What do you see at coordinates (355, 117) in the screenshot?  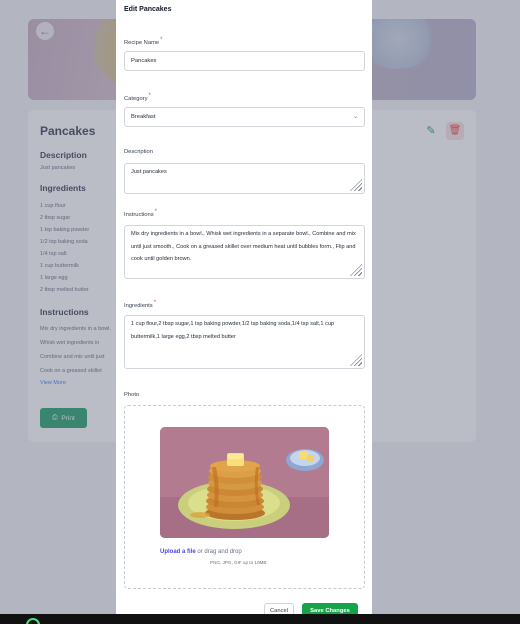 I see `chevron-down-icon: ⌄` at bounding box center [355, 117].